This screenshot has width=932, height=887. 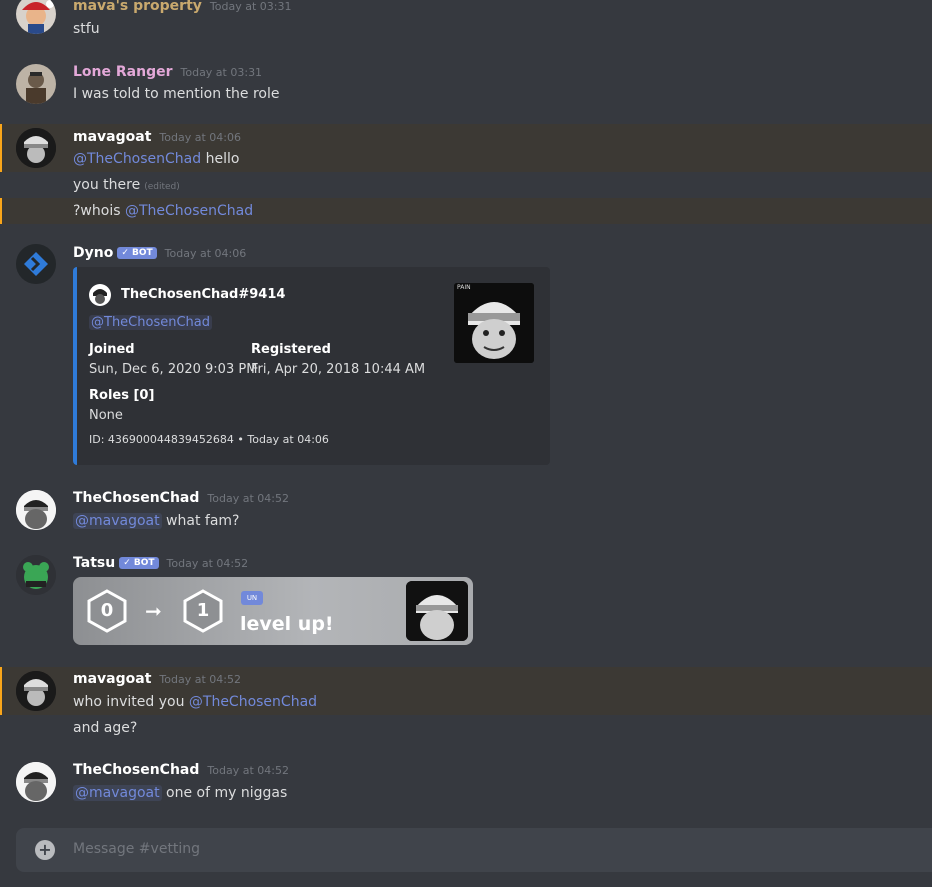 I want to click on message-text: @mavagoat what fam?, so click(x=156, y=521).